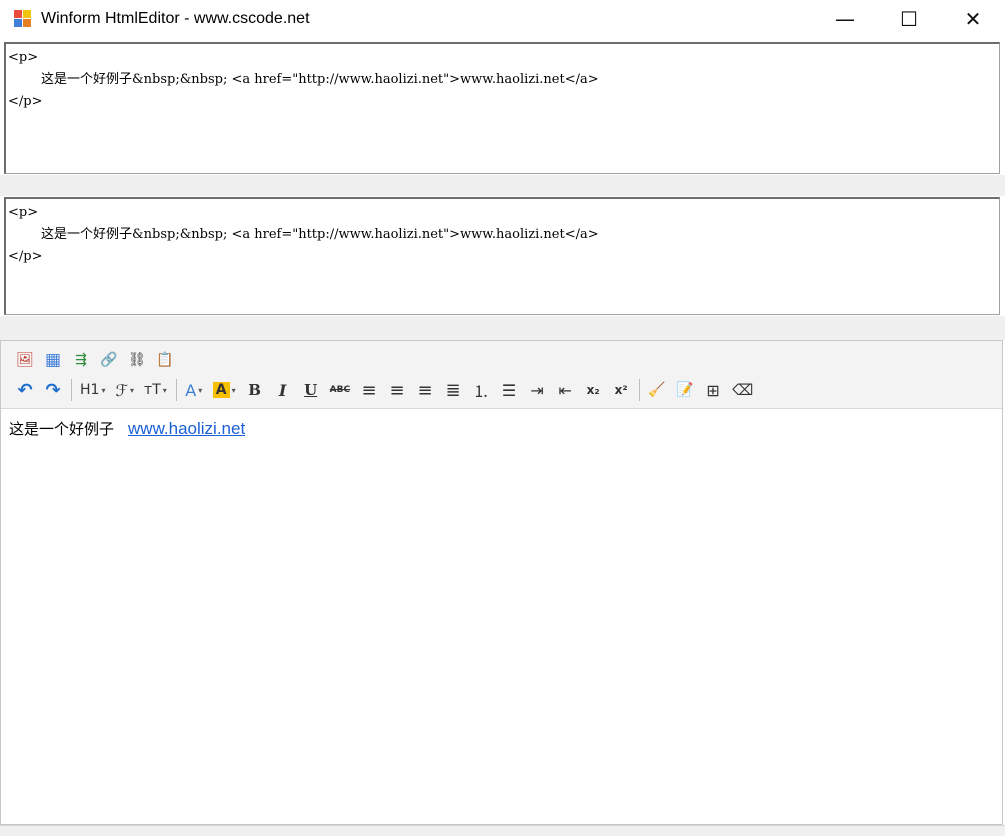 The image size is (1005, 836). What do you see at coordinates (175, 18) in the screenshot?
I see `window-title: Winform HtmlEditor - www.cscode.net` at bounding box center [175, 18].